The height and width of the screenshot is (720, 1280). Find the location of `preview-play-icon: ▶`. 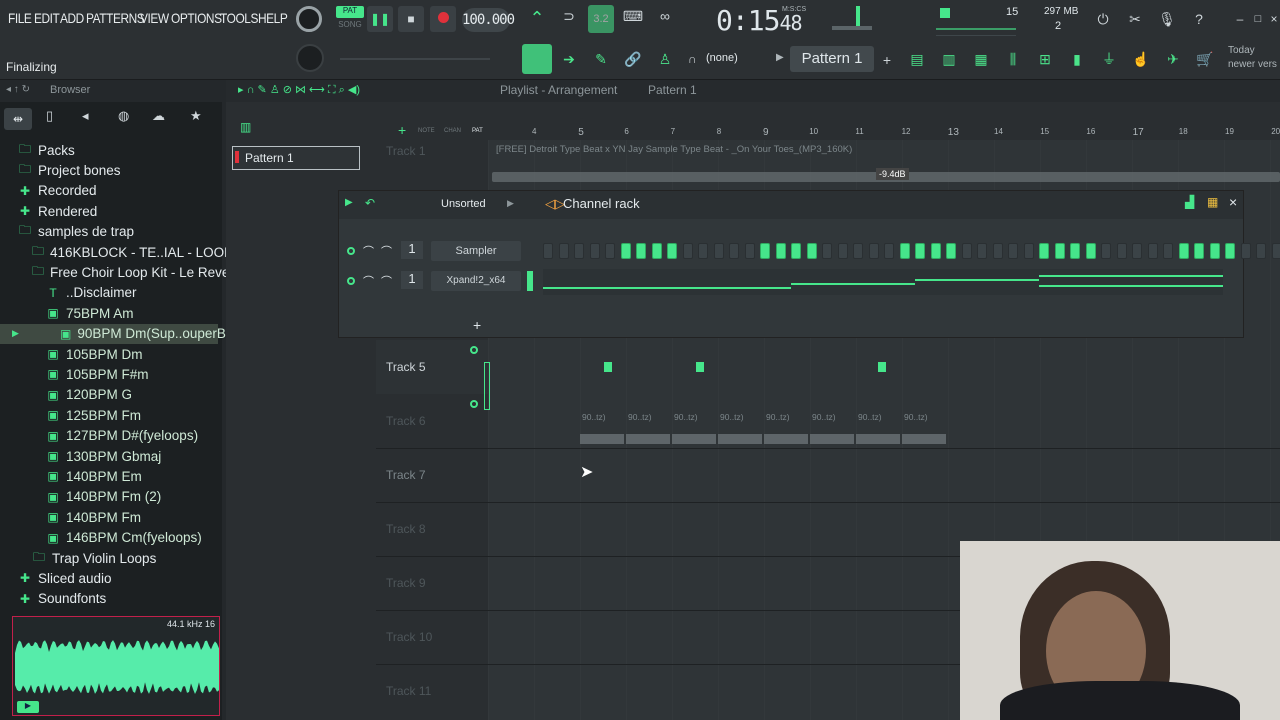

preview-play-icon: ▶ is located at coordinates (28, 707).